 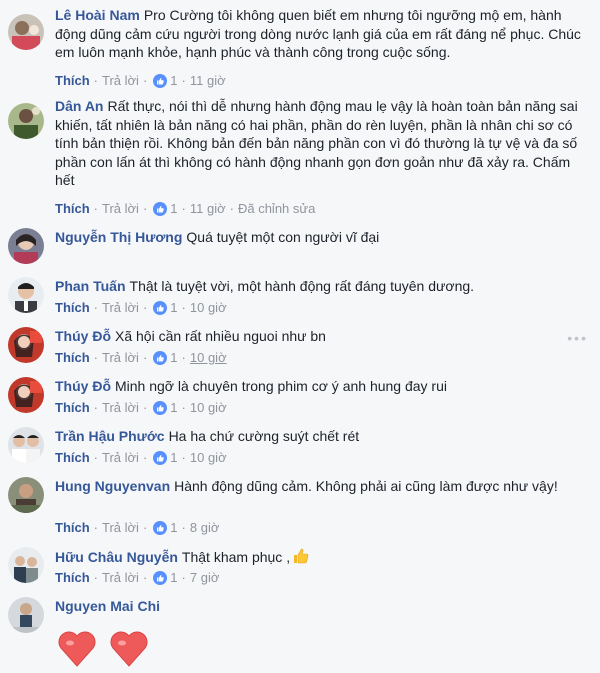 What do you see at coordinates (118, 237) in the screenshot?
I see `comment-author: Nguyễn Thị Hương` at bounding box center [118, 237].